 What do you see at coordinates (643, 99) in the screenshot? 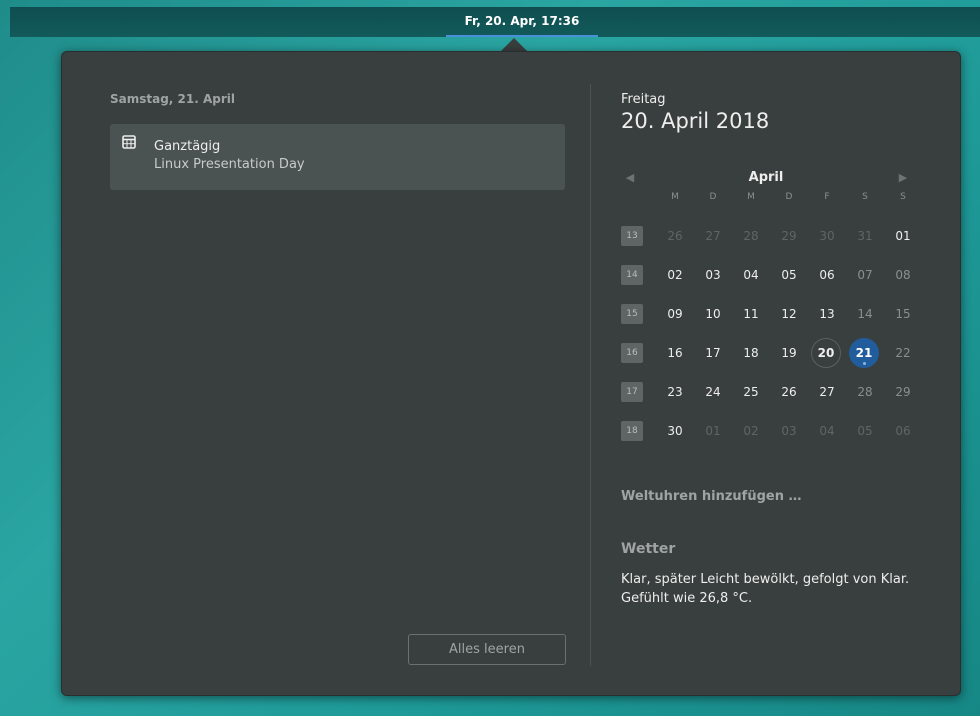
I see `current-weekday: Freitag` at bounding box center [643, 99].